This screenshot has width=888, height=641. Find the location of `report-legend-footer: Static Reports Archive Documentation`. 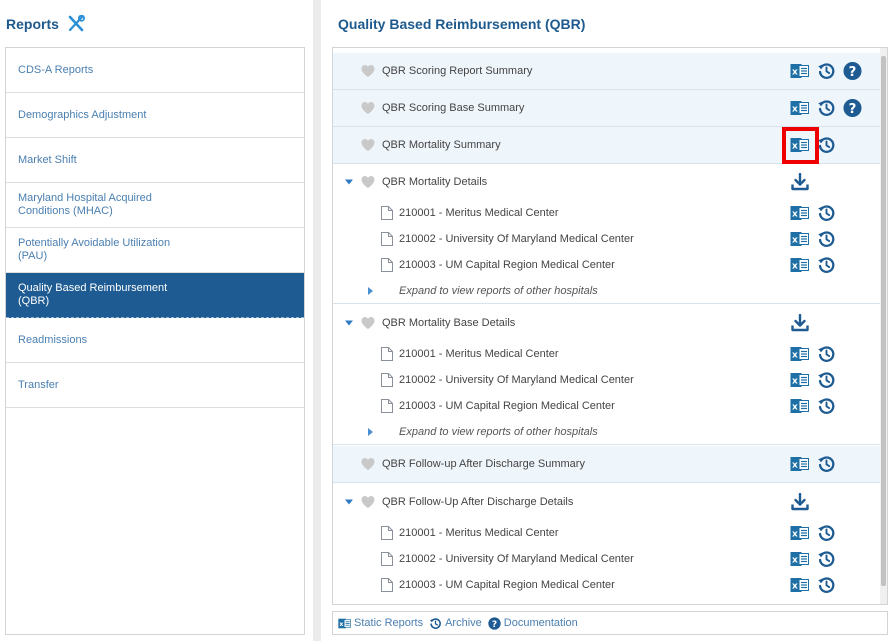

report-legend-footer: Static Reports Archive Documentation is located at coordinates (610, 623).